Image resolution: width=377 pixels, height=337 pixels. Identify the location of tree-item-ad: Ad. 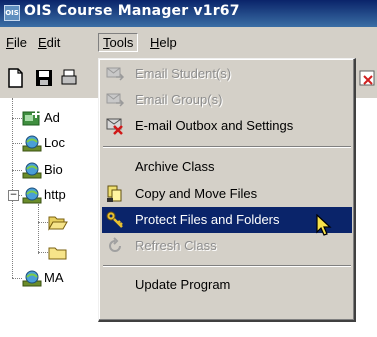
(62, 120).